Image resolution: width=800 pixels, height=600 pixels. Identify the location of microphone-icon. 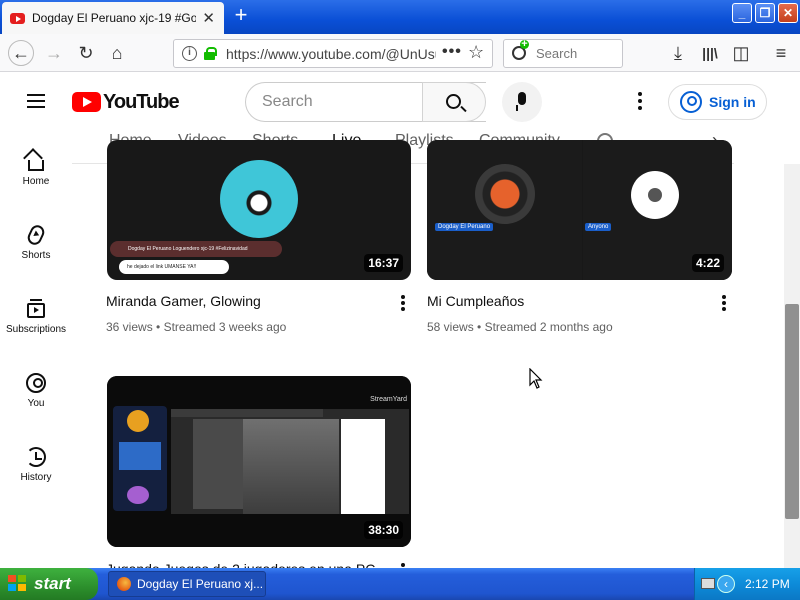
(521, 101).